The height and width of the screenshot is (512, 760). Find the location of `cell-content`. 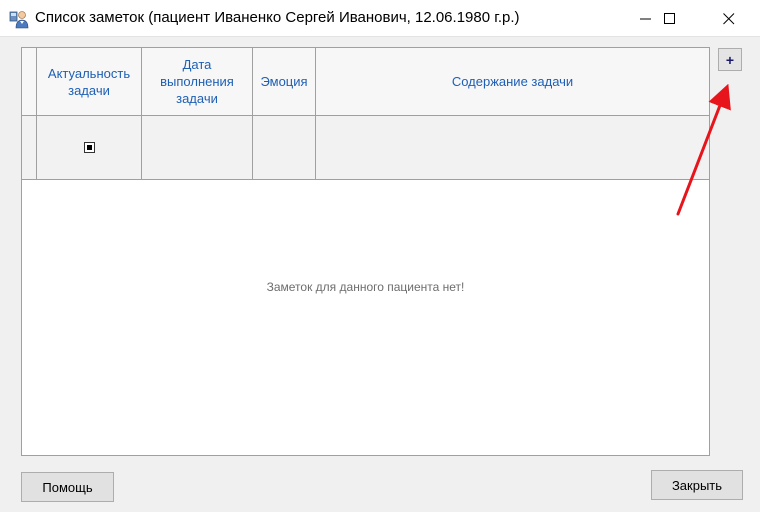

cell-content is located at coordinates (512, 147).